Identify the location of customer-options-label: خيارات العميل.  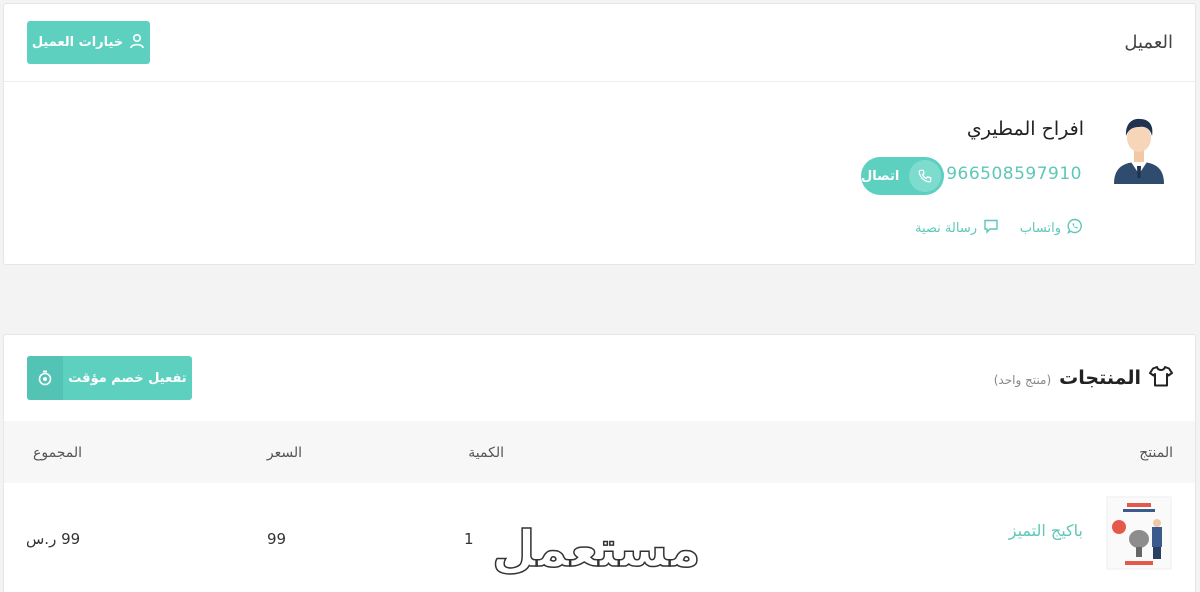
(77, 42).